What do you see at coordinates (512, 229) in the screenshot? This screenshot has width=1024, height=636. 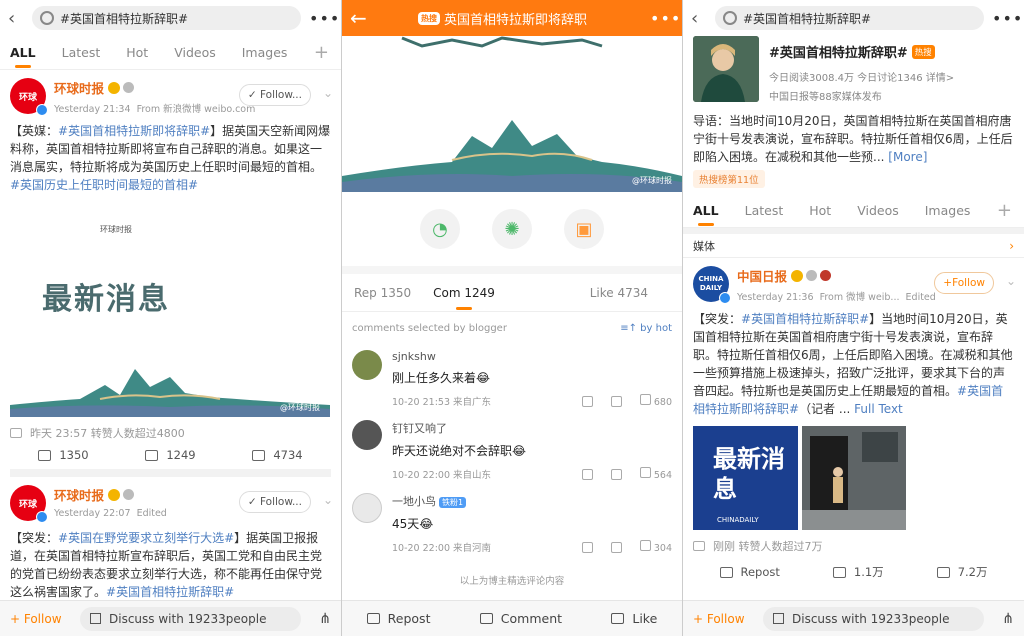 I see `moments-share-icon: ✺` at bounding box center [512, 229].